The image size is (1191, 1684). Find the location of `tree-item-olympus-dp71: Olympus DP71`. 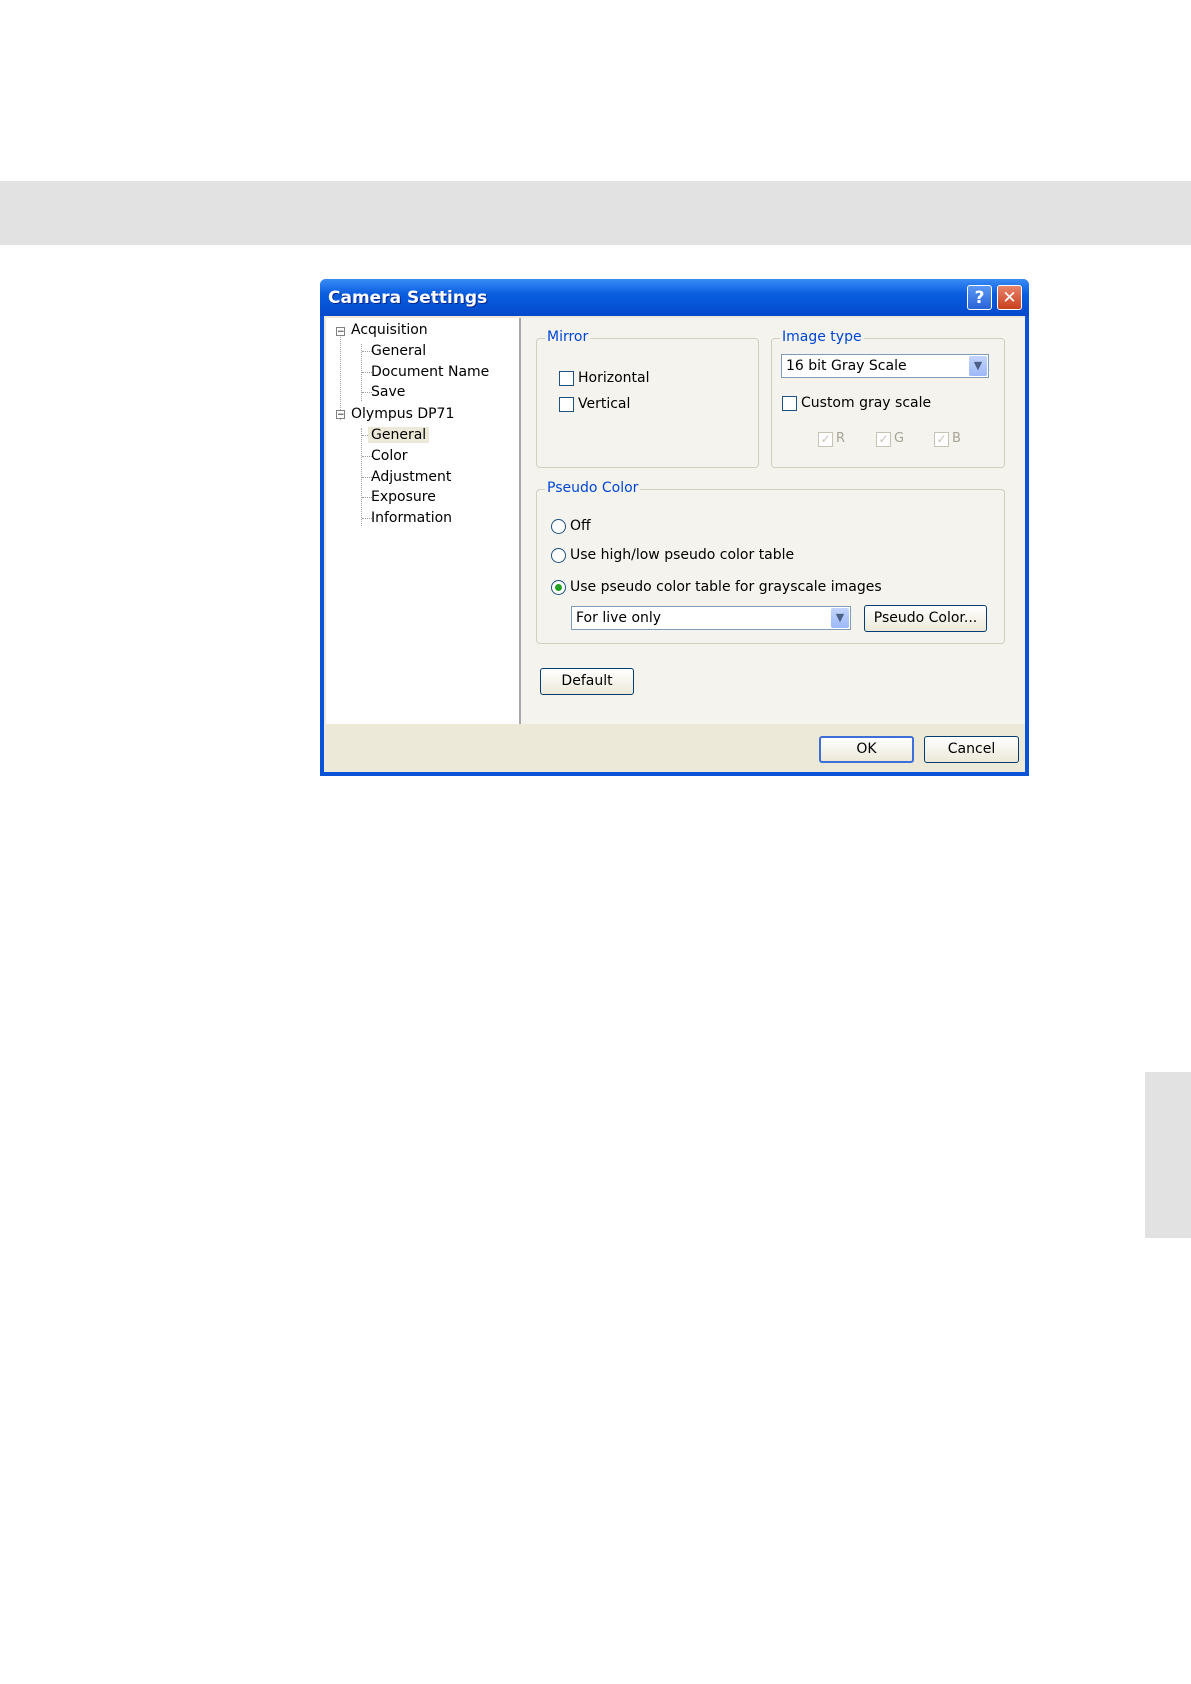

tree-item-olympus-dp71: Olympus DP71 is located at coordinates (402, 414).